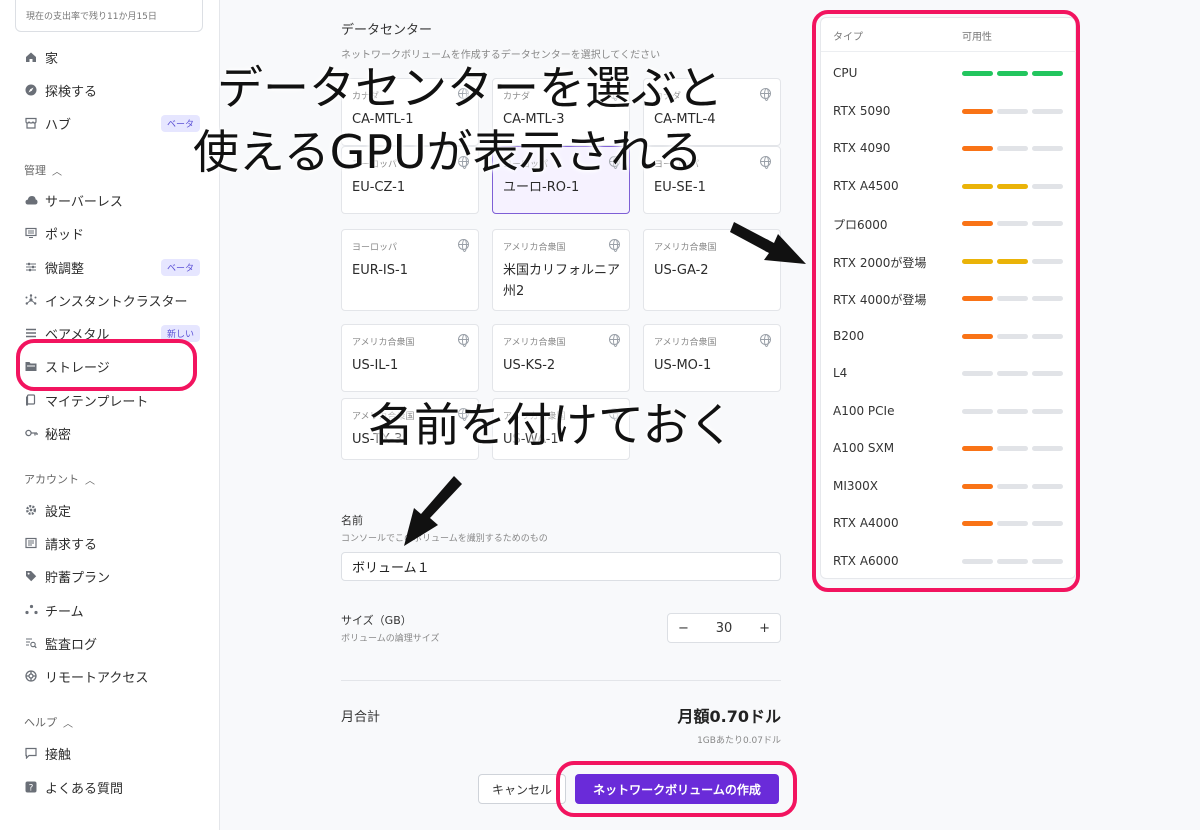  What do you see at coordinates (361, 717) in the screenshot?
I see `monthly-total-label: 月合計` at bounding box center [361, 717].